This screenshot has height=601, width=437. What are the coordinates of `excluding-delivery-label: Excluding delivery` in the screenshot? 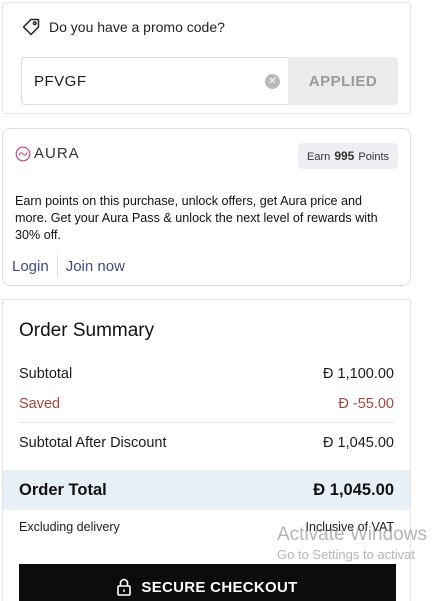 It's located at (69, 527).